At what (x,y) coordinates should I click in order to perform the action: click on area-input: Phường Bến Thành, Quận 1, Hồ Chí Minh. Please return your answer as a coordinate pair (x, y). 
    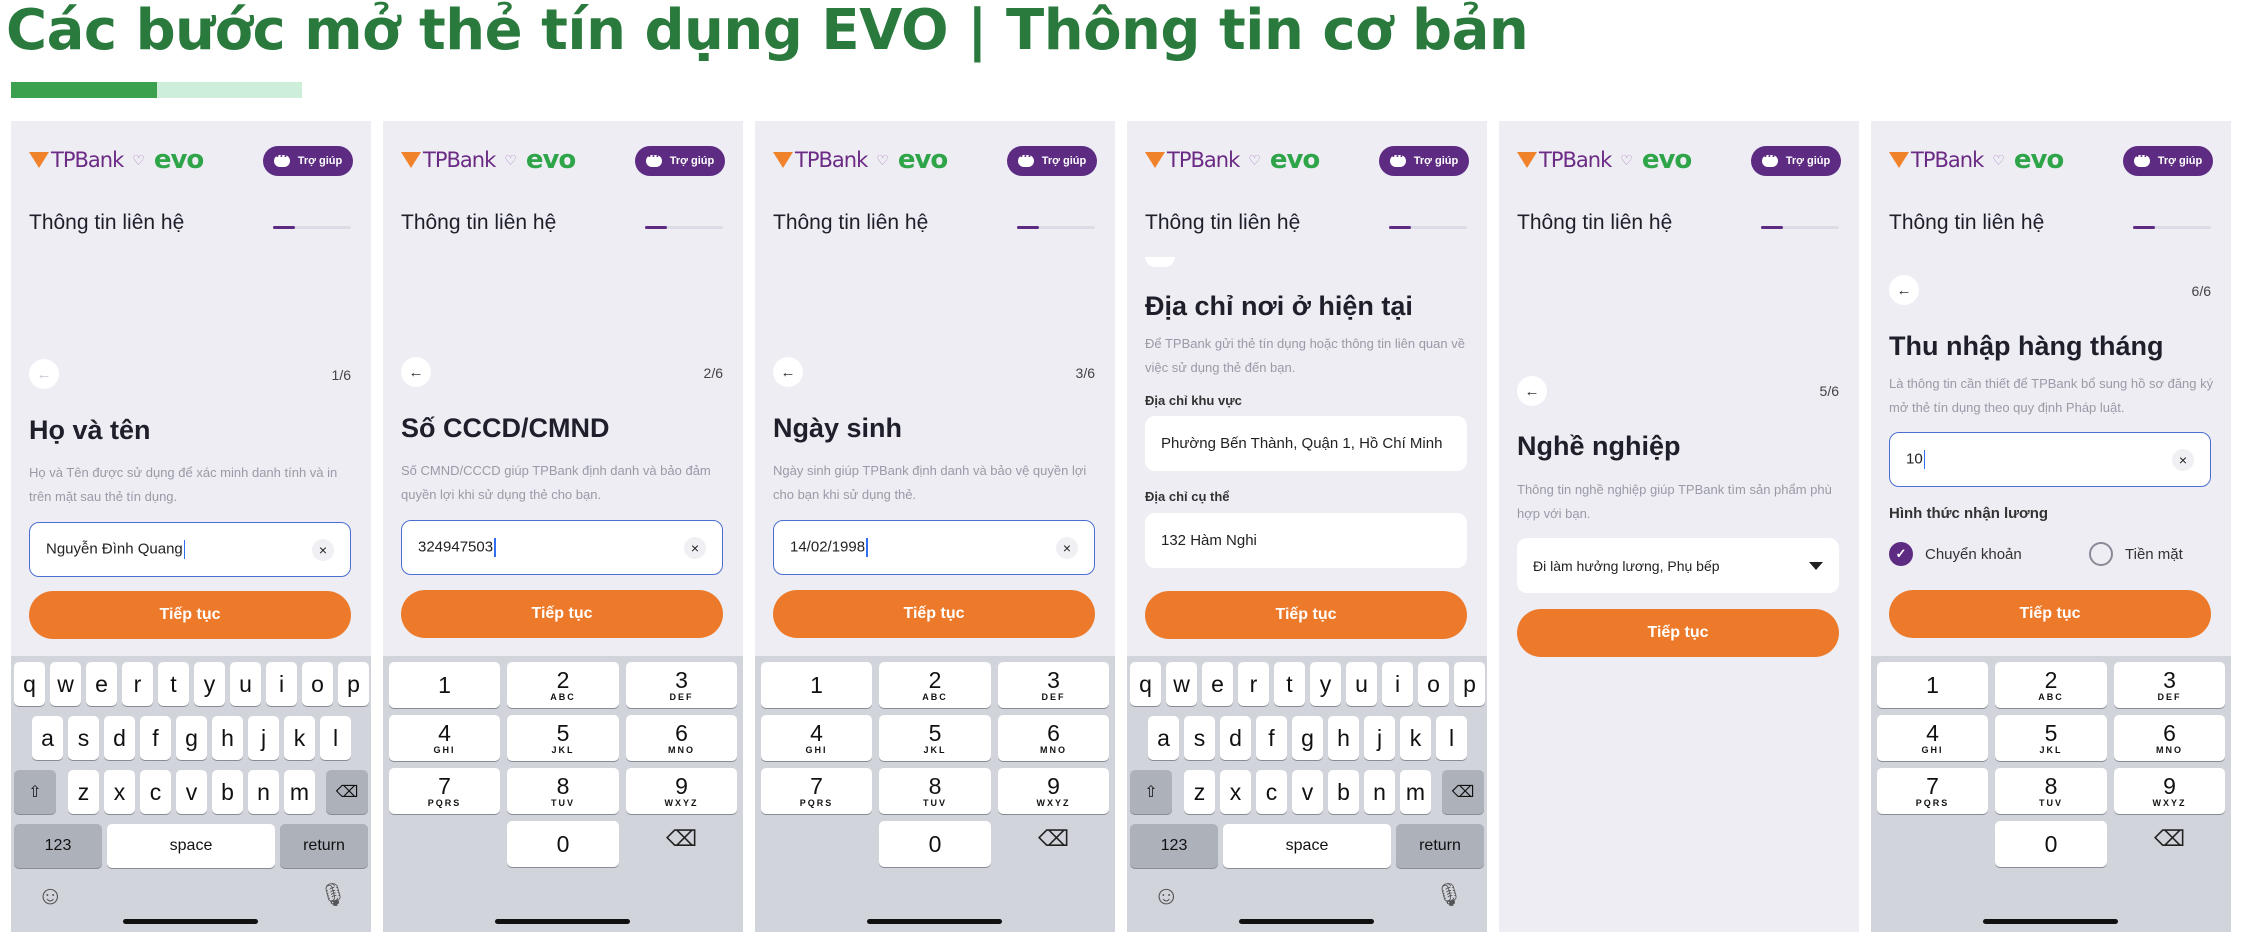
    Looking at the image, I should click on (1306, 443).